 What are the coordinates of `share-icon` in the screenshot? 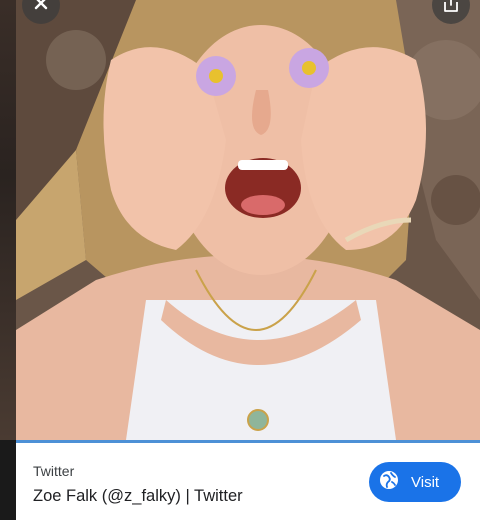 It's located at (451, 8).